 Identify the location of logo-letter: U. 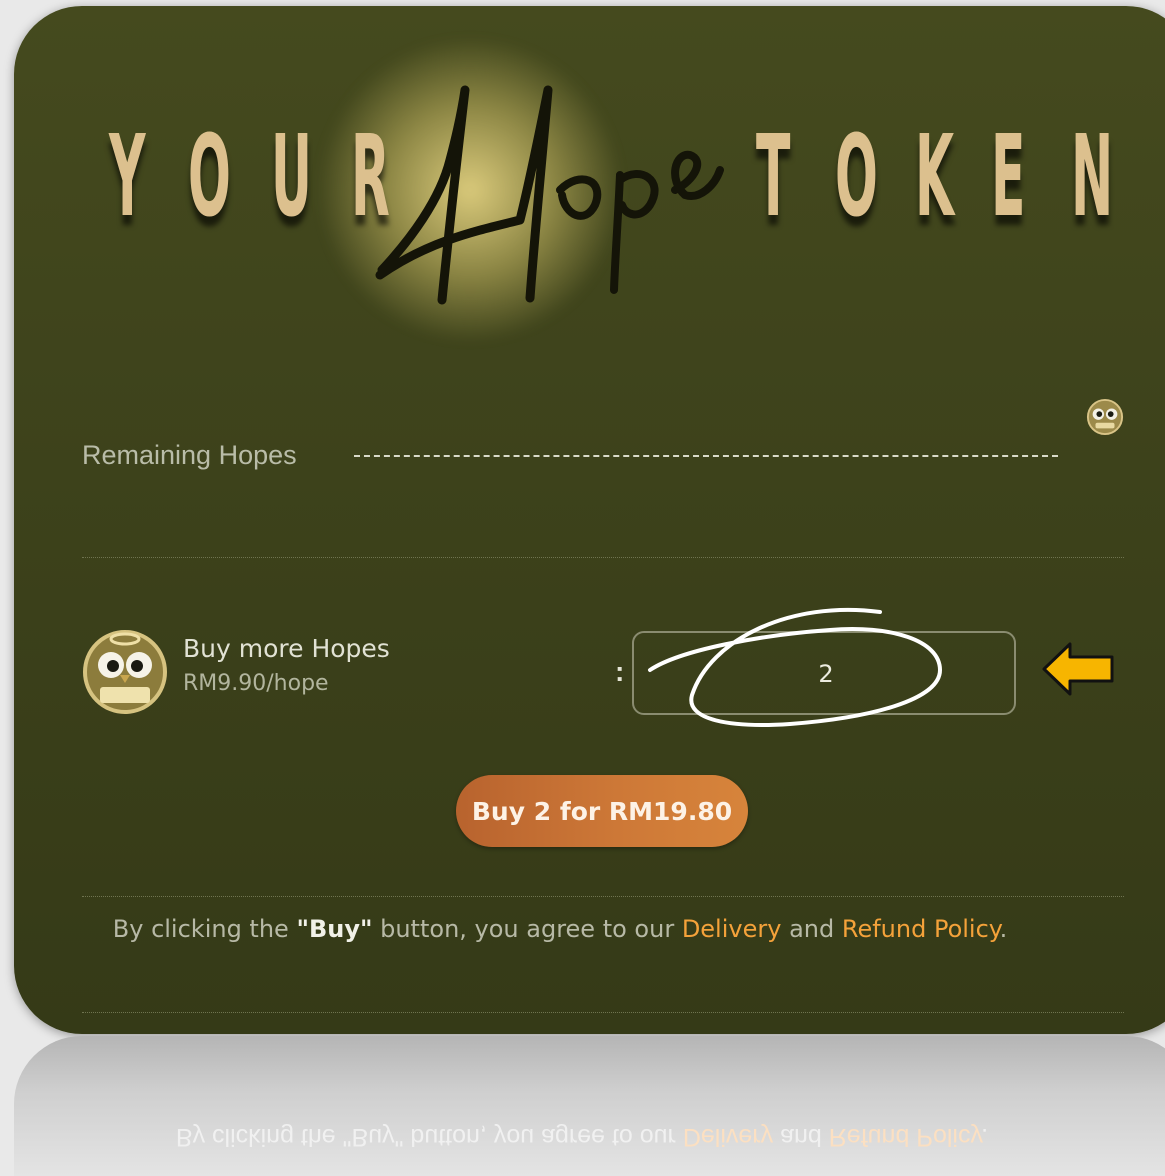
(291, 177).